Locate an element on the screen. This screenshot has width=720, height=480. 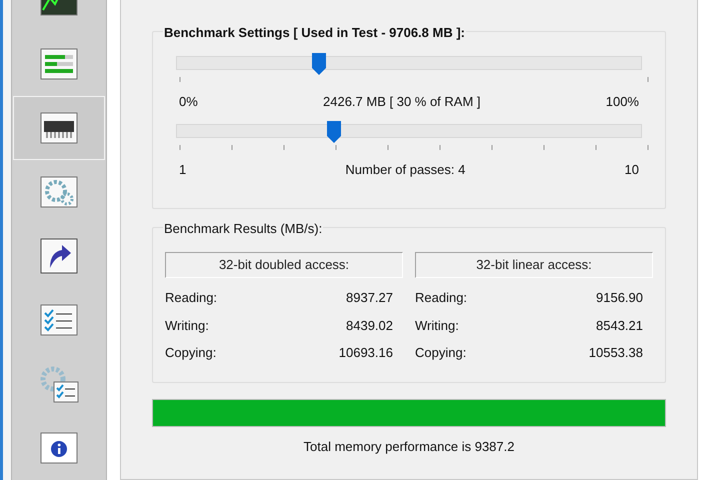
progress-bars-icon is located at coordinates (59, 64).